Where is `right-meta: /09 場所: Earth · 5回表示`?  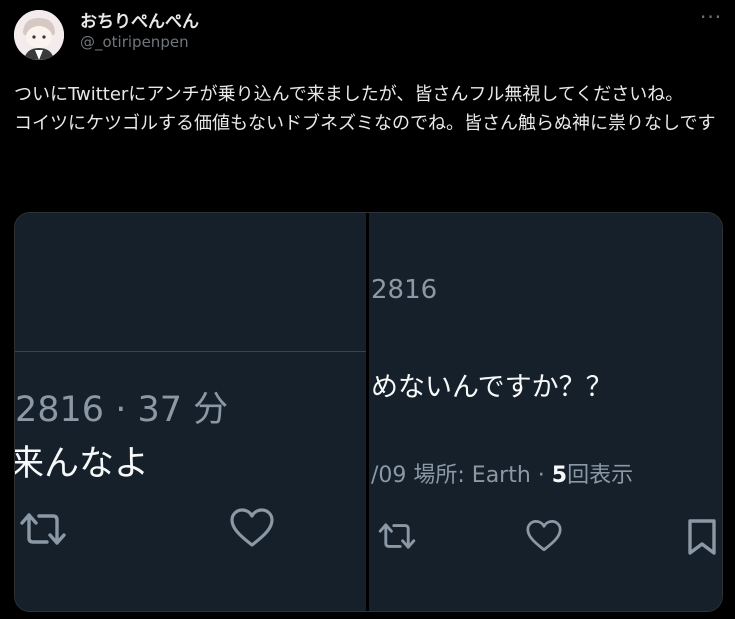
right-meta: /09 場所: Earth · 5回表示 is located at coordinates (502, 473).